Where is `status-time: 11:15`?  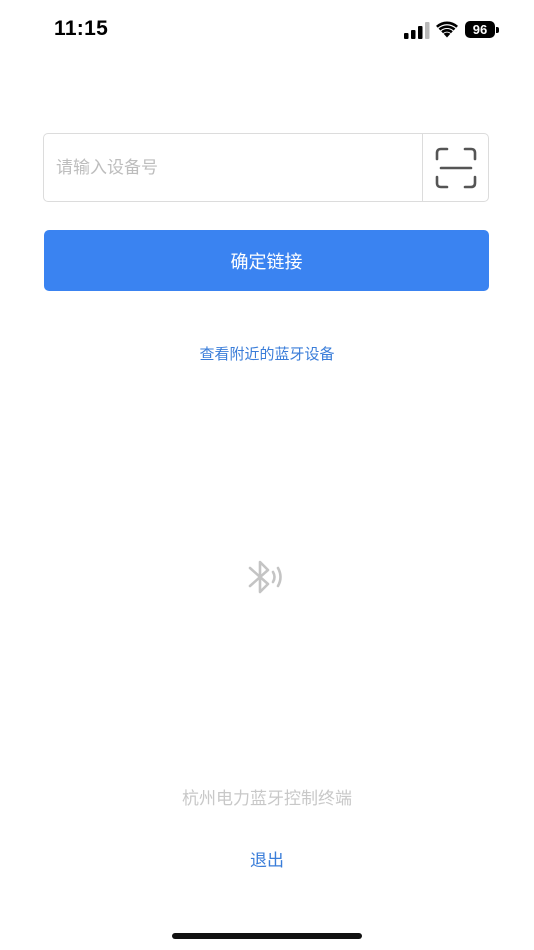 status-time: 11:15 is located at coordinates (81, 28).